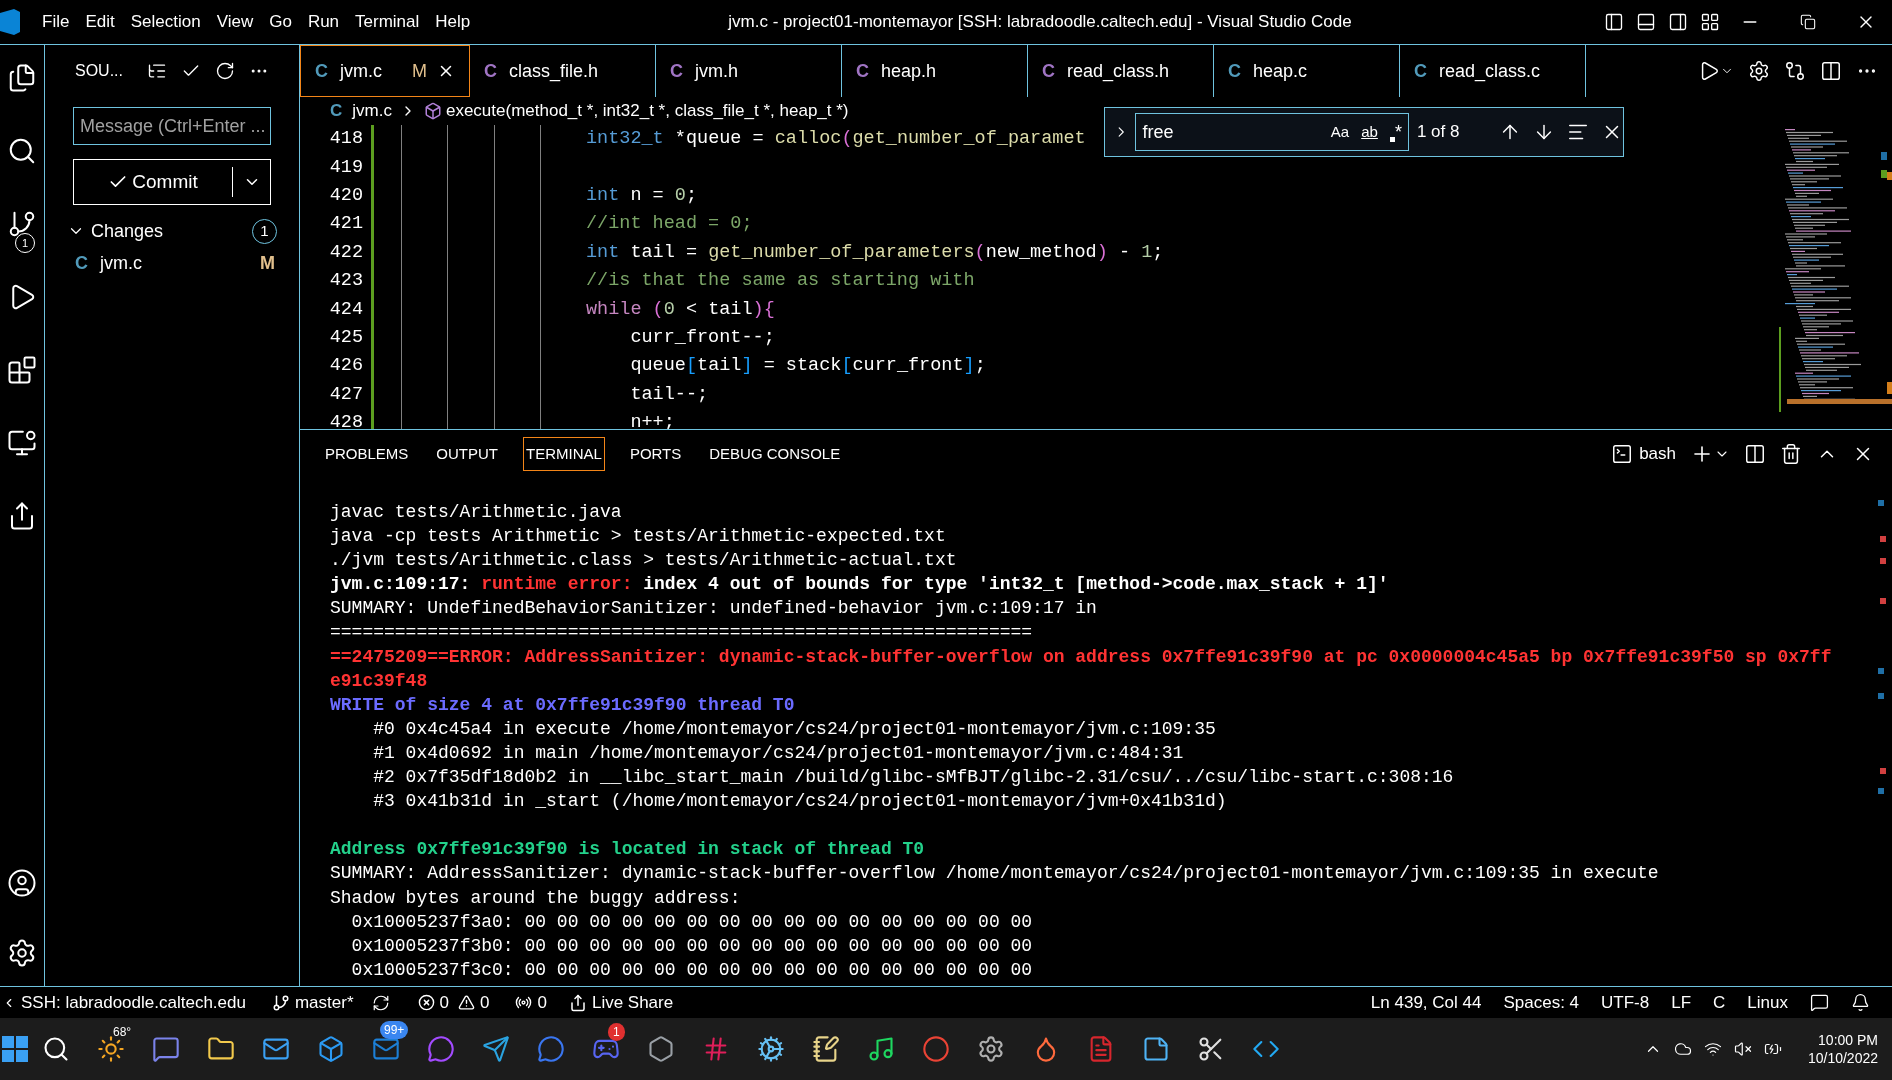  I want to click on breadcrumb-symbol: execute(method_t *, int32_t *, class_file_t *, heap_t *), so click(636, 111).